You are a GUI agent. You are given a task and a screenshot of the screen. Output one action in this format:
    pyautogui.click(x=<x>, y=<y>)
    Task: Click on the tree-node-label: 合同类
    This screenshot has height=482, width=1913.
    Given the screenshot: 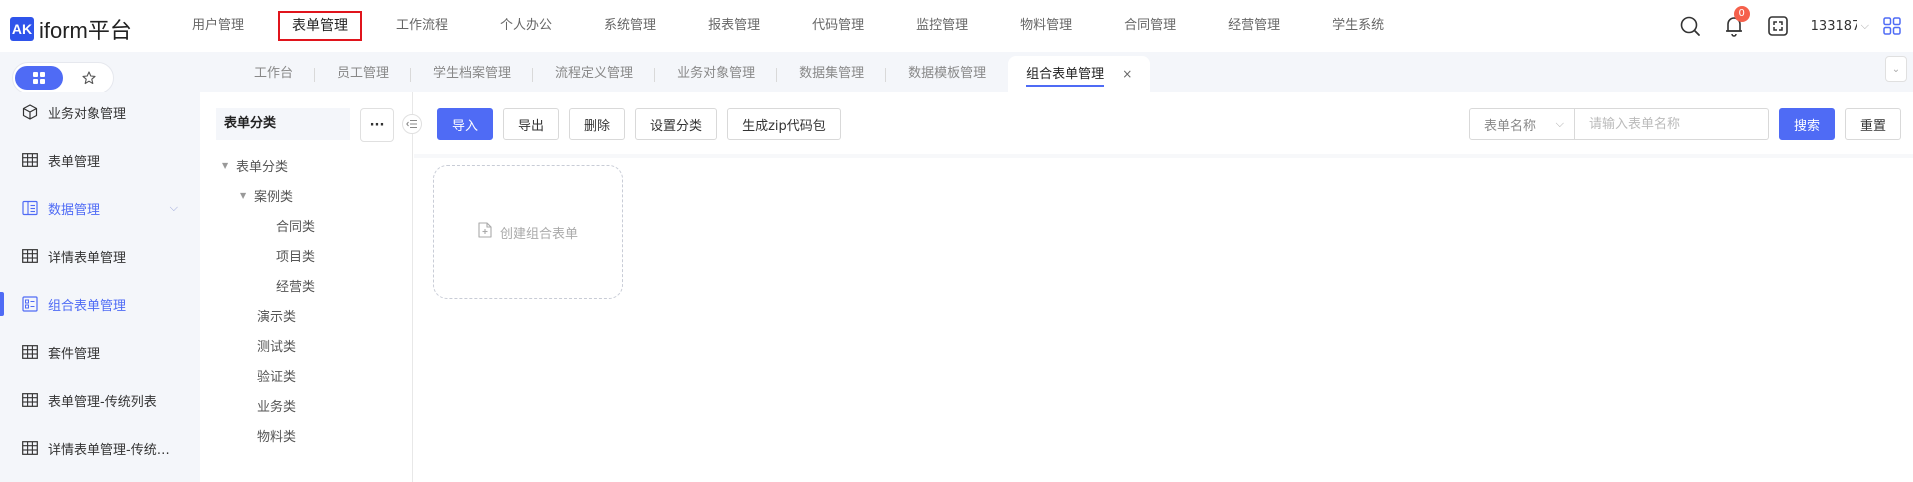 What is the action you would take?
    pyautogui.click(x=296, y=227)
    